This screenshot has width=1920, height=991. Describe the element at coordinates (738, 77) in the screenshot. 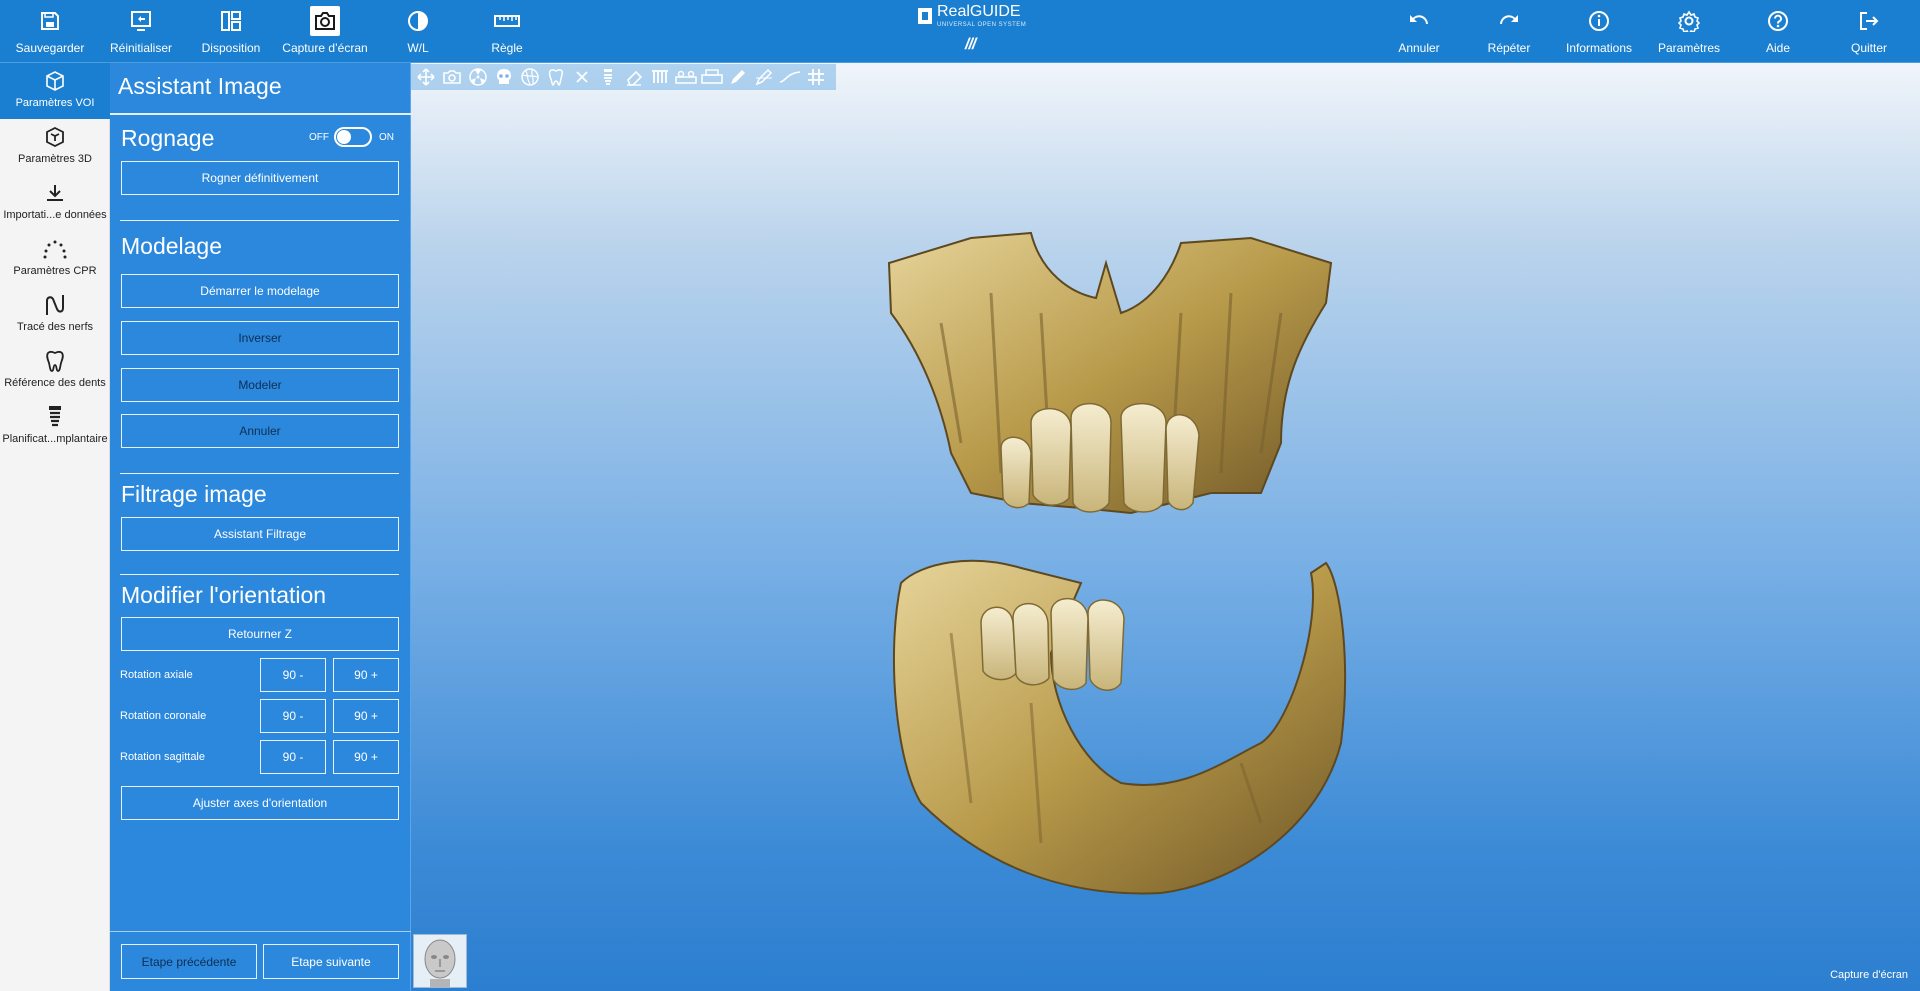

I see `pen-icon` at that location.